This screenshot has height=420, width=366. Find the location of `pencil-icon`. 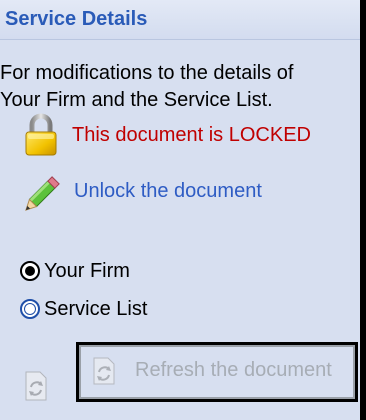

pencil-icon is located at coordinates (45, 191).